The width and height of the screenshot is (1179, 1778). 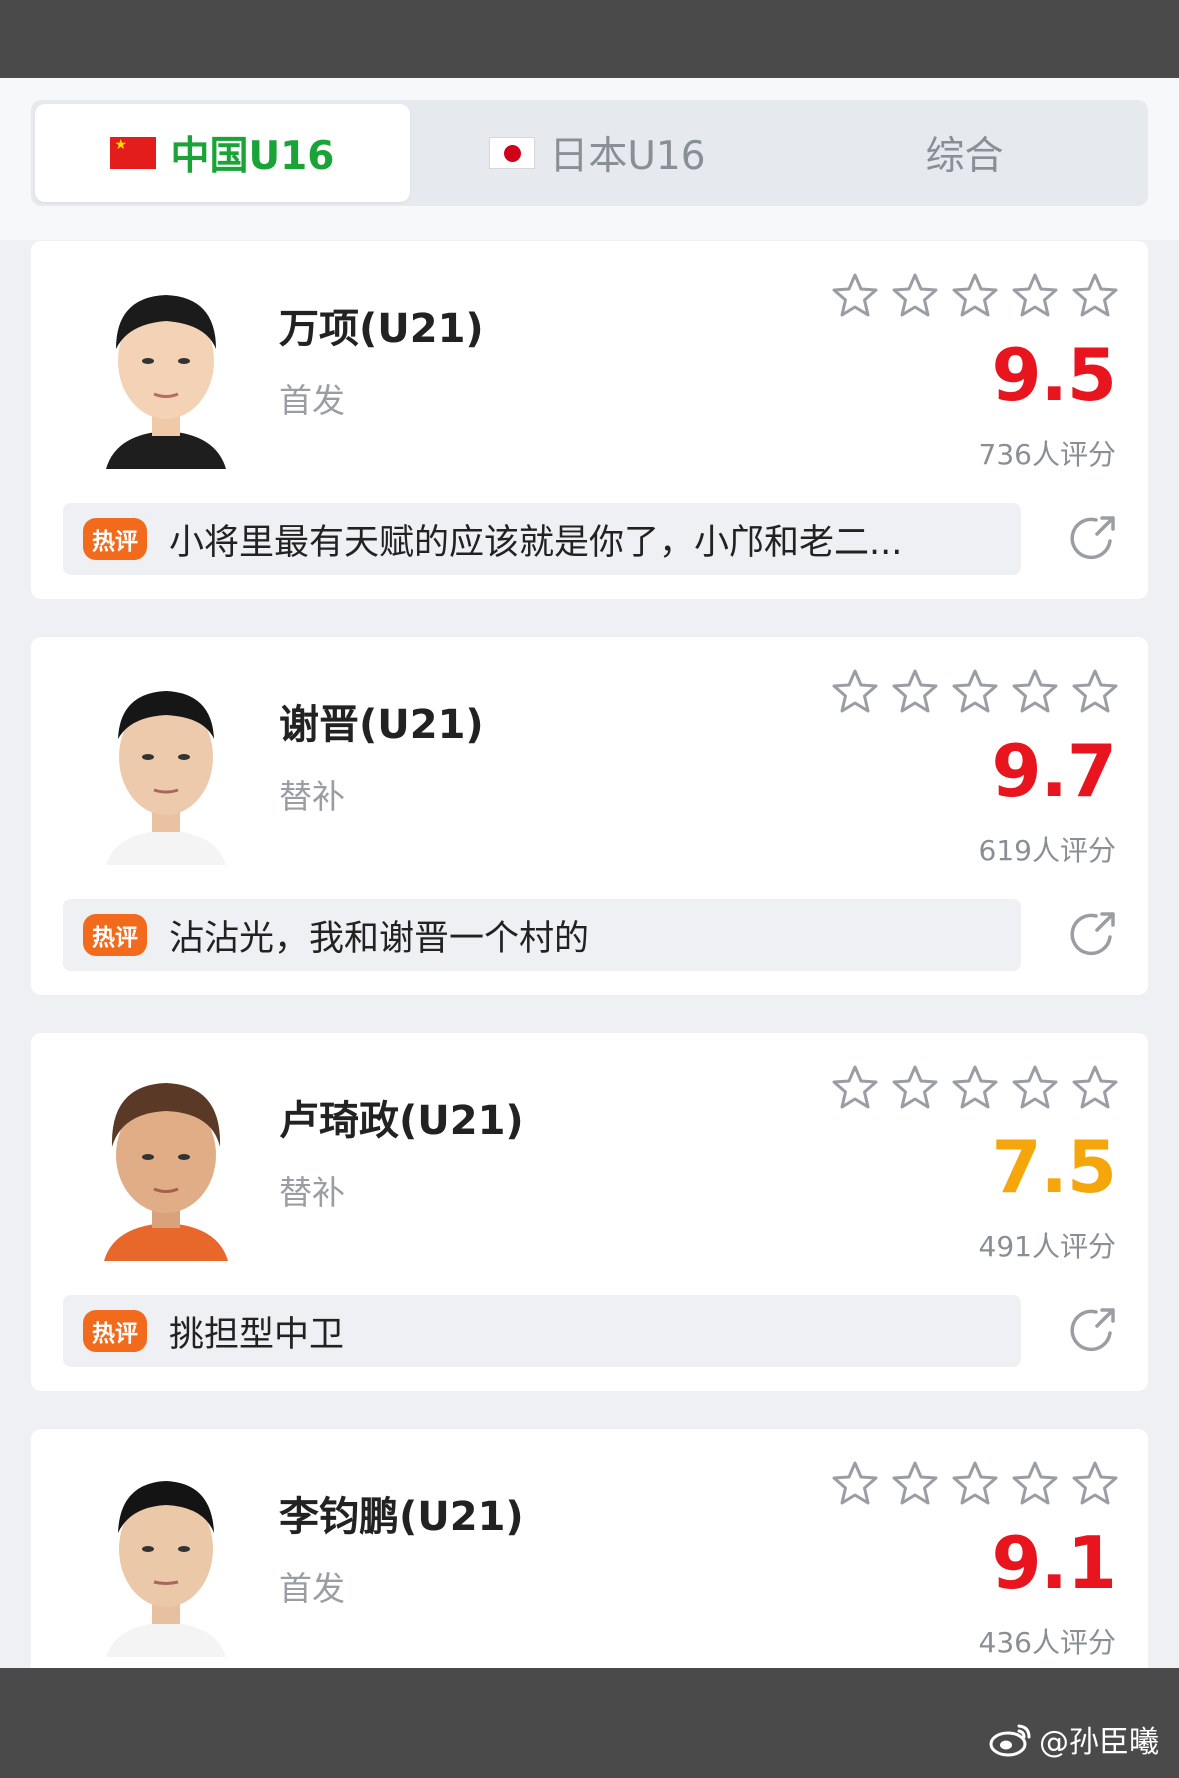 I want to click on tab-label: 中国U16, so click(x=252, y=156).